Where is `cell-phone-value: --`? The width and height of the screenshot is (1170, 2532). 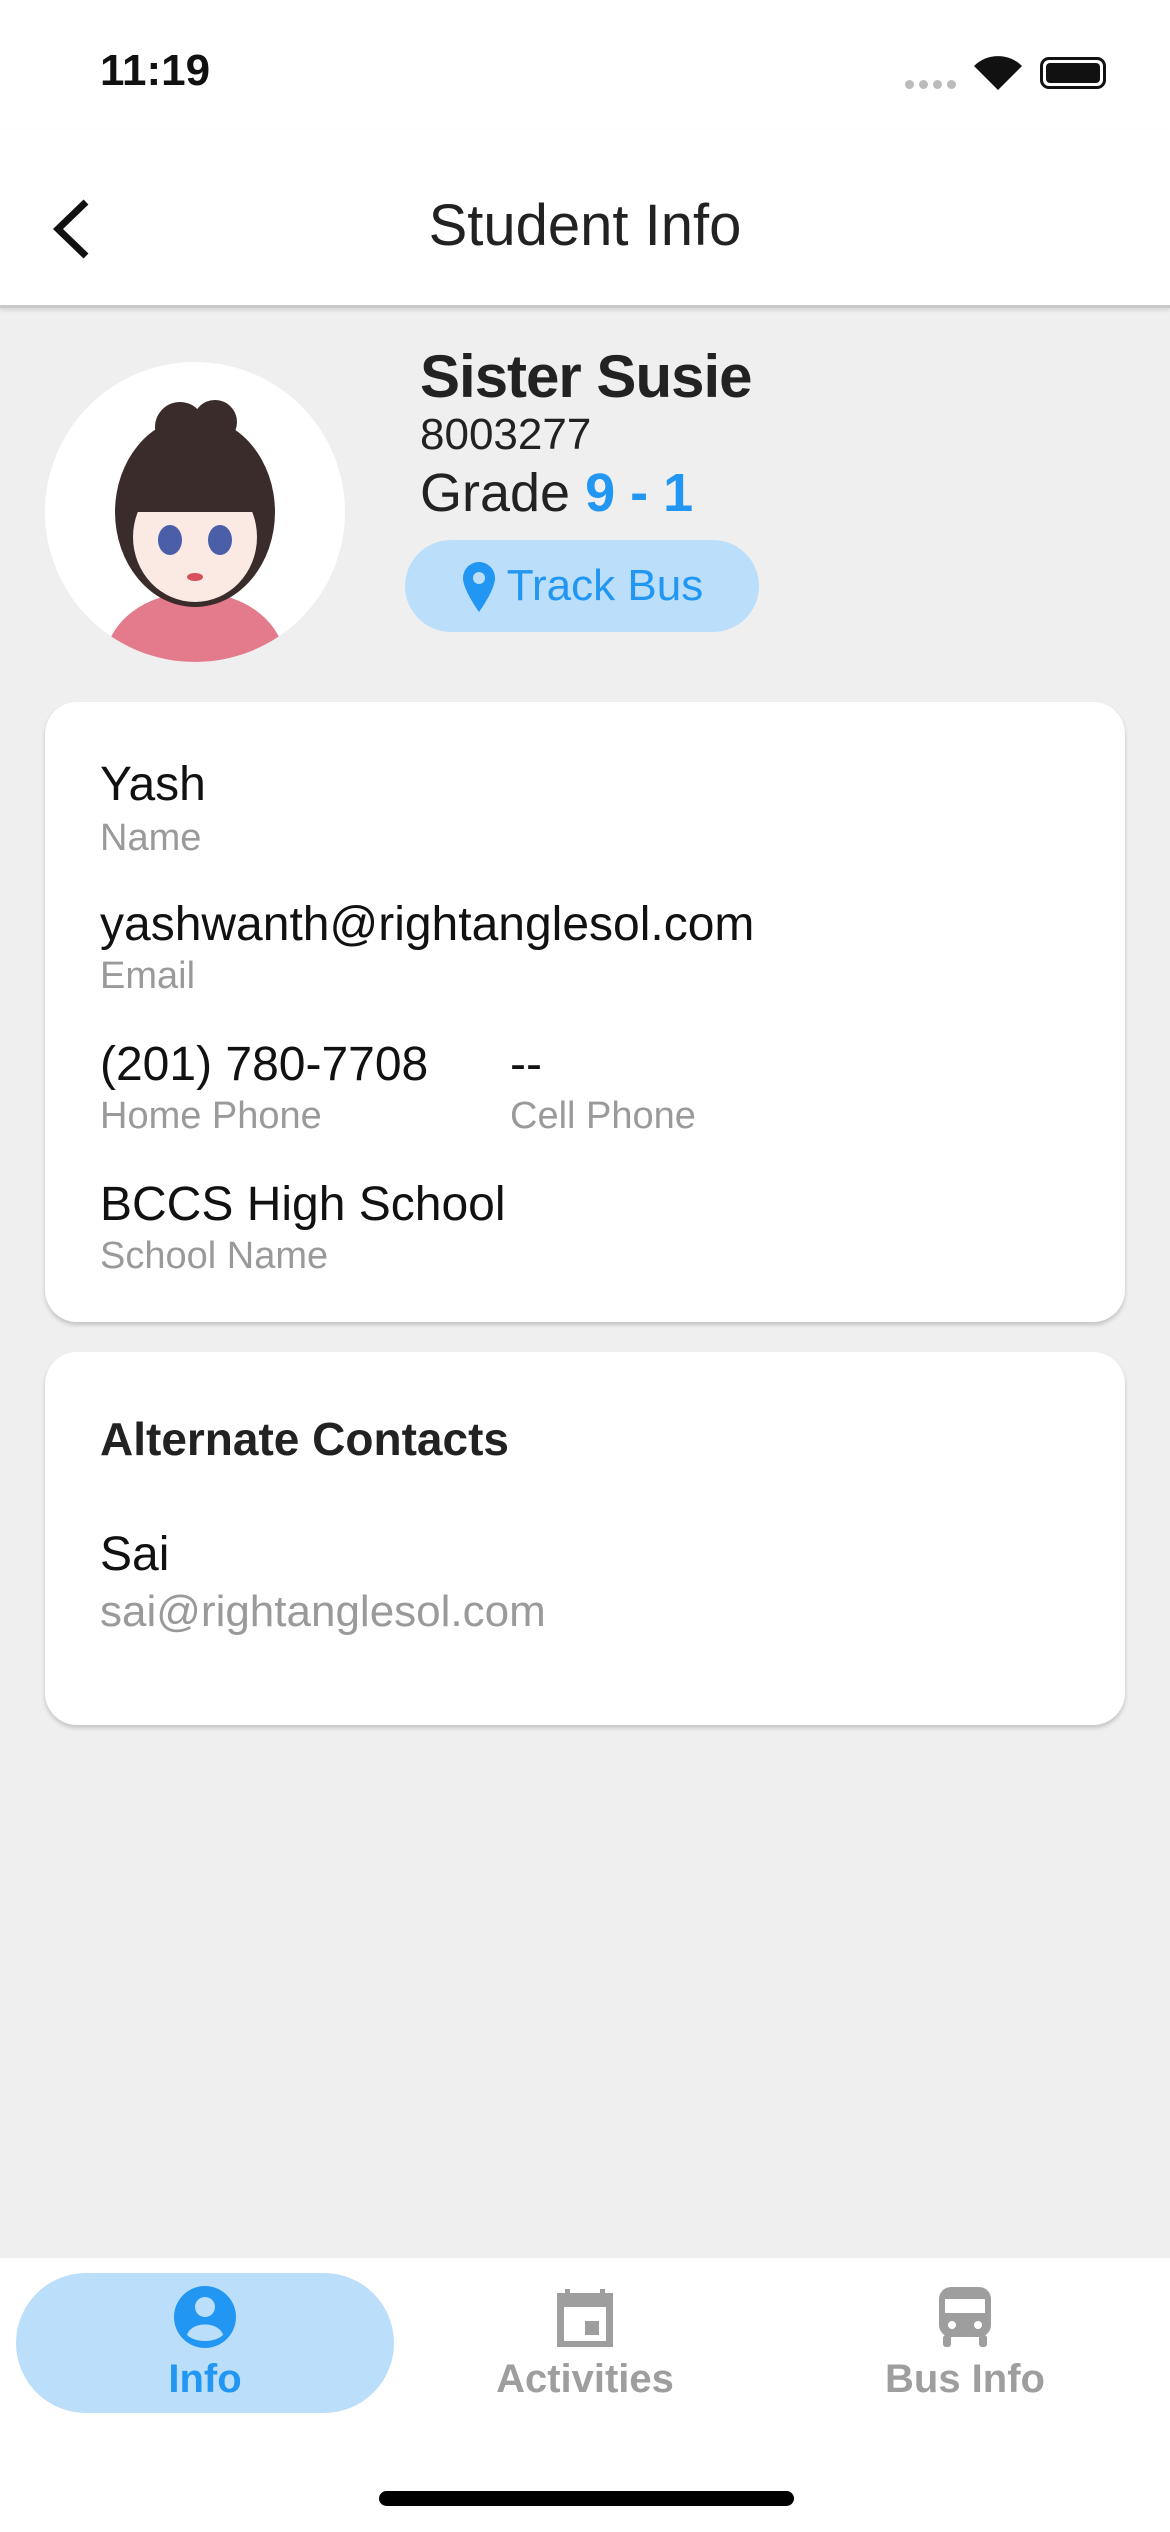 cell-phone-value: -- is located at coordinates (526, 1064).